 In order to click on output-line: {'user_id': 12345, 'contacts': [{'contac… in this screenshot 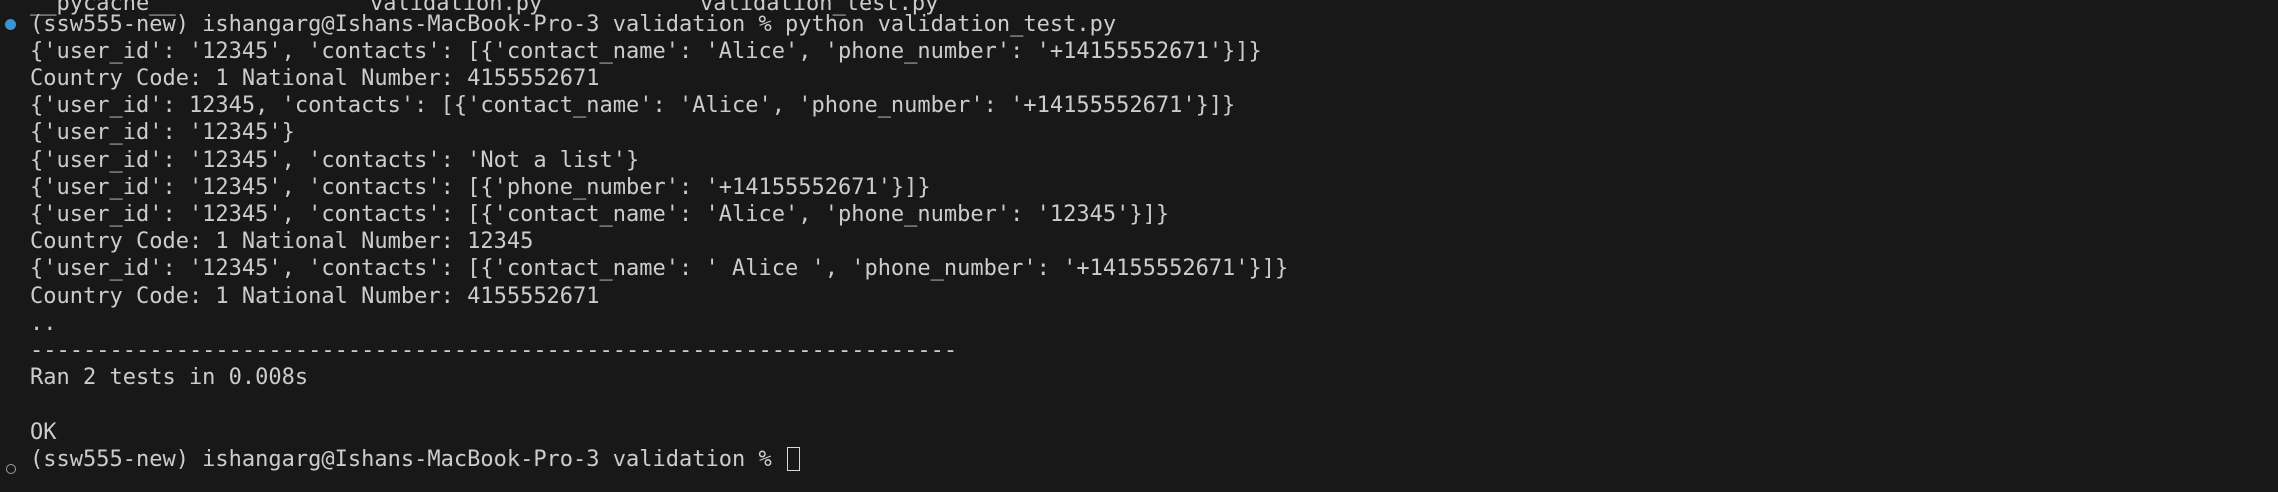, I will do `click(633, 105)`.